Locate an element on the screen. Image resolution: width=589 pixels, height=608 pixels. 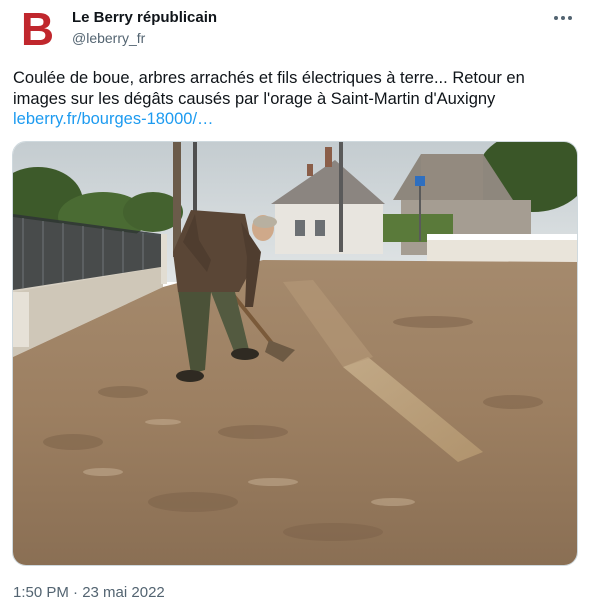
road-sign-icon is located at coordinates (420, 181).